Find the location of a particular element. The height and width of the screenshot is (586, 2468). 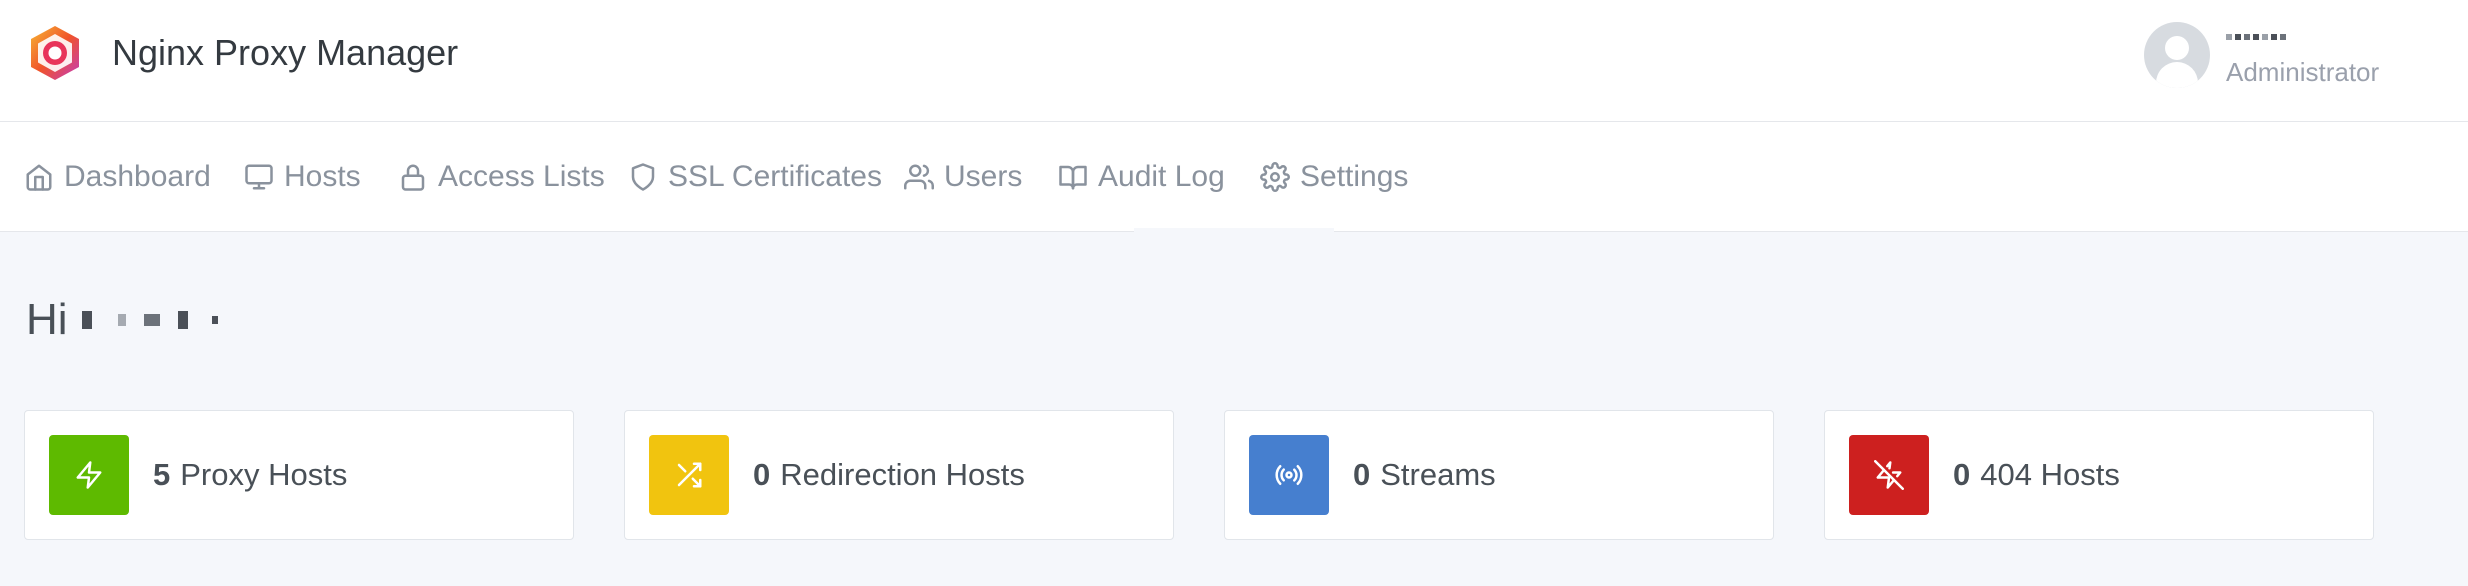

stat-card-proxy-hosts: 5 Proxy Hosts is located at coordinates (299, 475).